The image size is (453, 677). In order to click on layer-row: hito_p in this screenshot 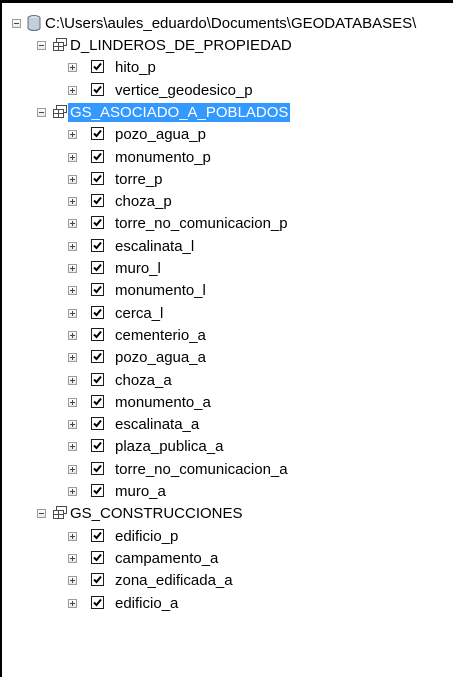, I will do `click(226, 69)`.